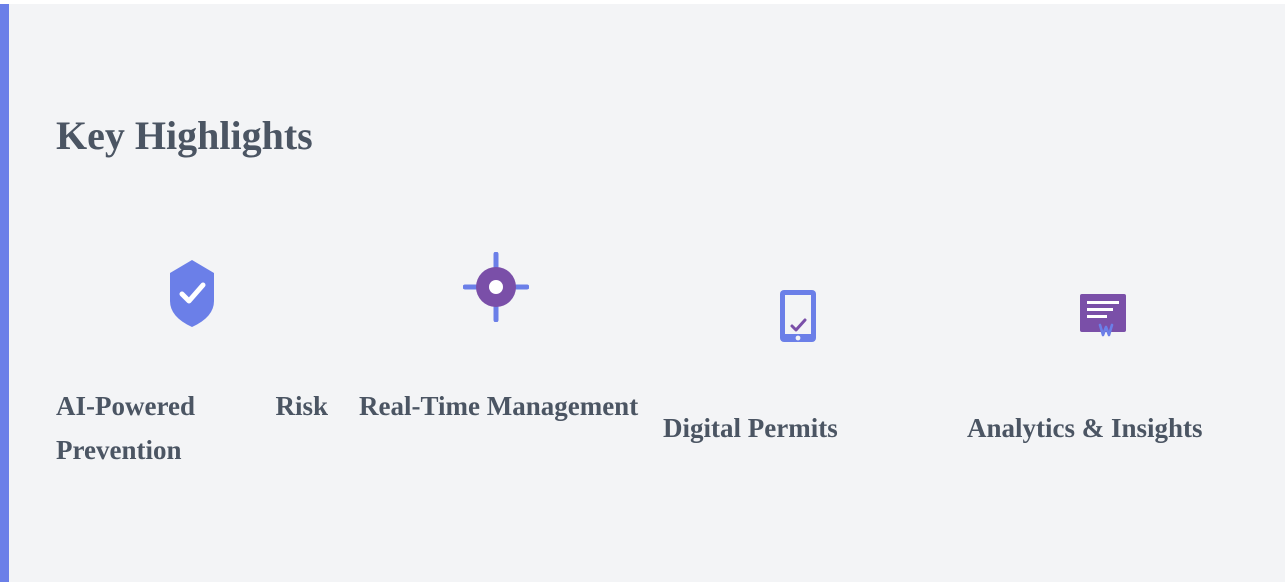 The image size is (1285, 582). What do you see at coordinates (1103, 315) in the screenshot?
I see `certificate-icon` at bounding box center [1103, 315].